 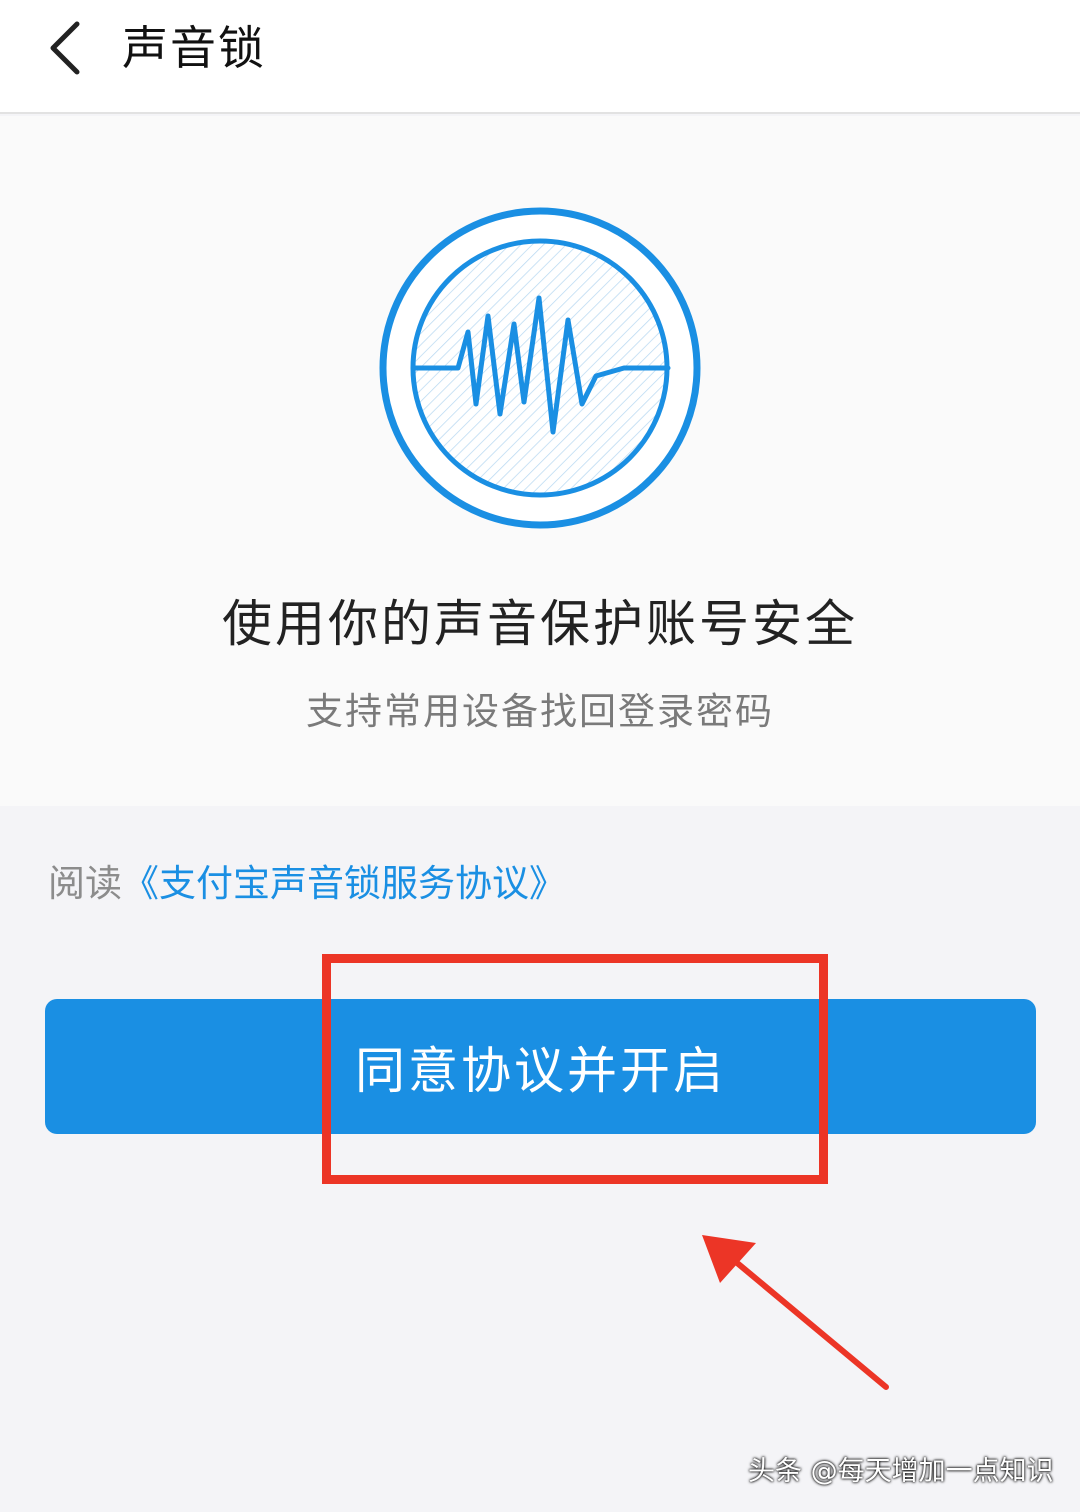 I want to click on agreement-prefix: 阅读, so click(x=85, y=883).